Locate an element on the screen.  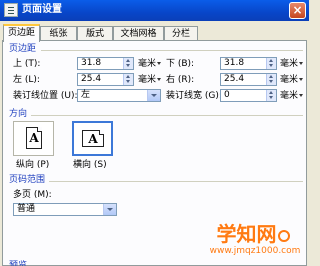
tab-doc-grid: 文档网格 is located at coordinates (138, 33).